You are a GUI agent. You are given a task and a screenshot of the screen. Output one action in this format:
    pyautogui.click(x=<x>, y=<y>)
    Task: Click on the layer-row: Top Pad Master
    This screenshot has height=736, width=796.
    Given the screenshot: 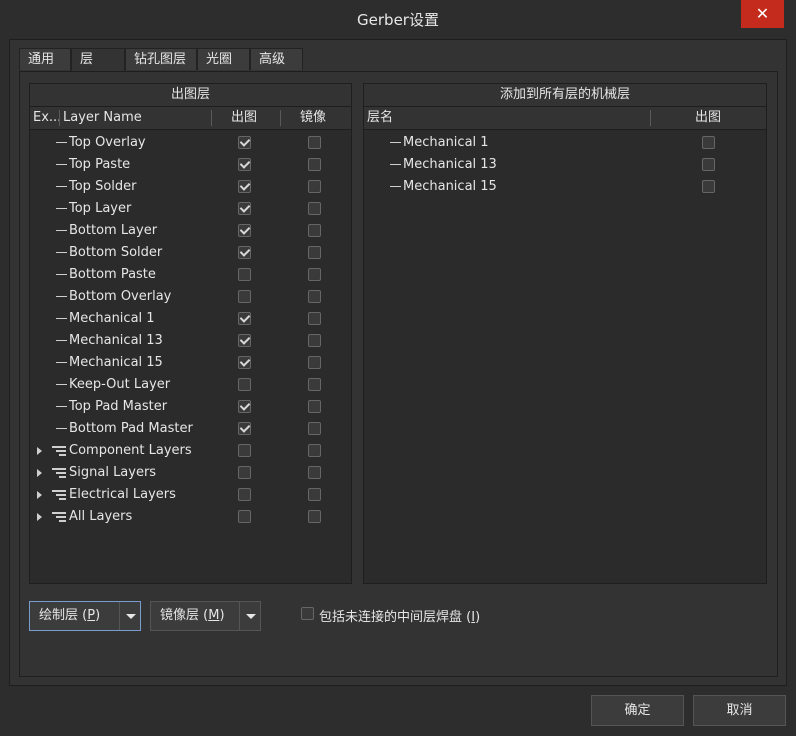 What is the action you would take?
    pyautogui.click(x=190, y=407)
    